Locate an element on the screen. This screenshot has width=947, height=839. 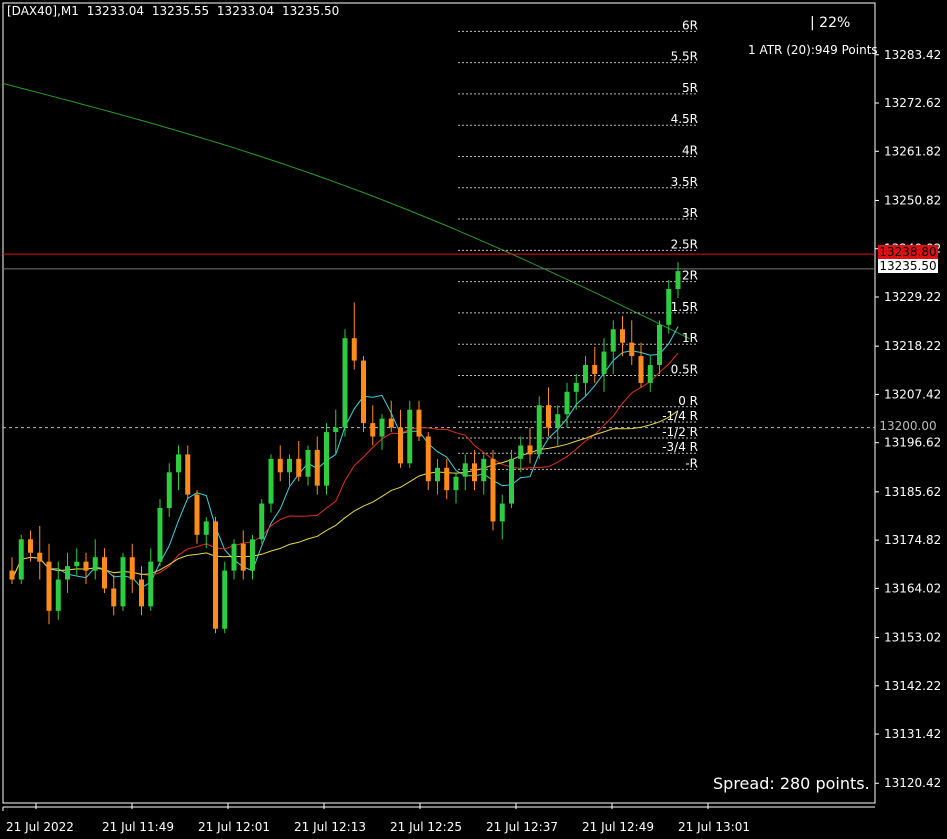
r-level-label: 2R is located at coordinates (690, 276).